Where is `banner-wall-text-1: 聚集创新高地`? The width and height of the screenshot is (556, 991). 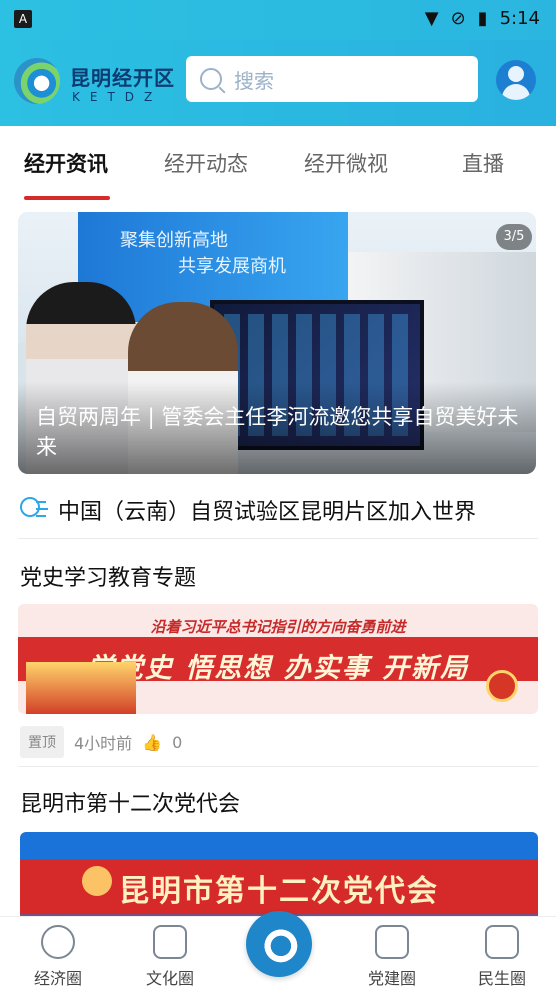 banner-wall-text-1: 聚集创新高地 is located at coordinates (174, 240).